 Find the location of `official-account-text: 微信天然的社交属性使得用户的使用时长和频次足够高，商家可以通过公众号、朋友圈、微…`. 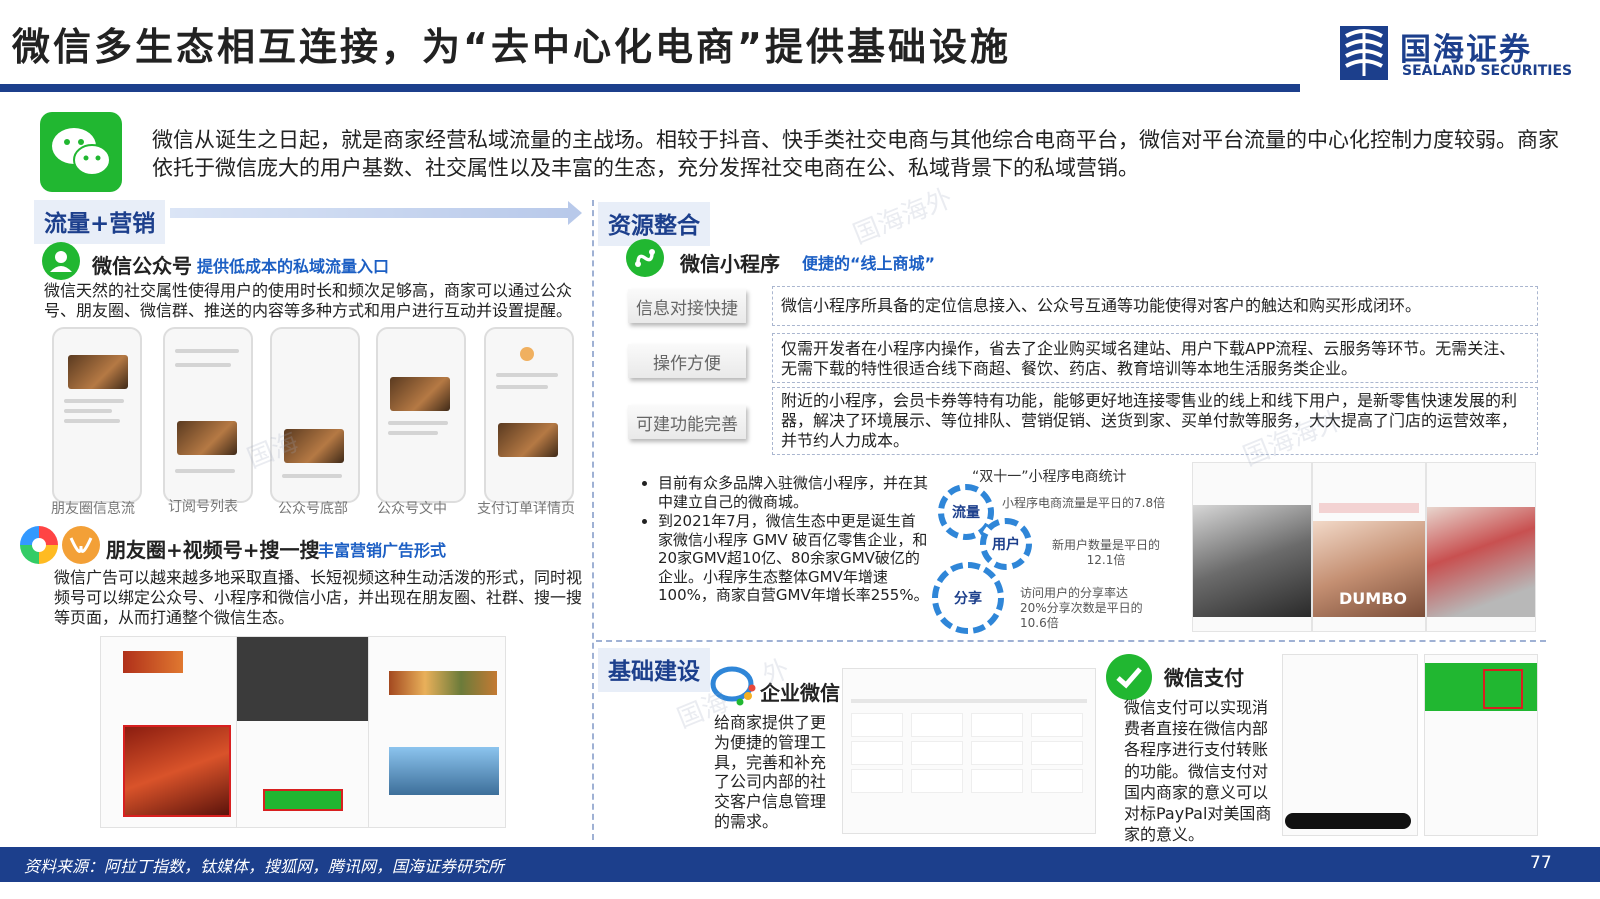

official-account-text: 微信天然的社交属性使得用户的使用时长和频次足够高，商家可以通过公众号、朋友圈、微… is located at coordinates (308, 300).